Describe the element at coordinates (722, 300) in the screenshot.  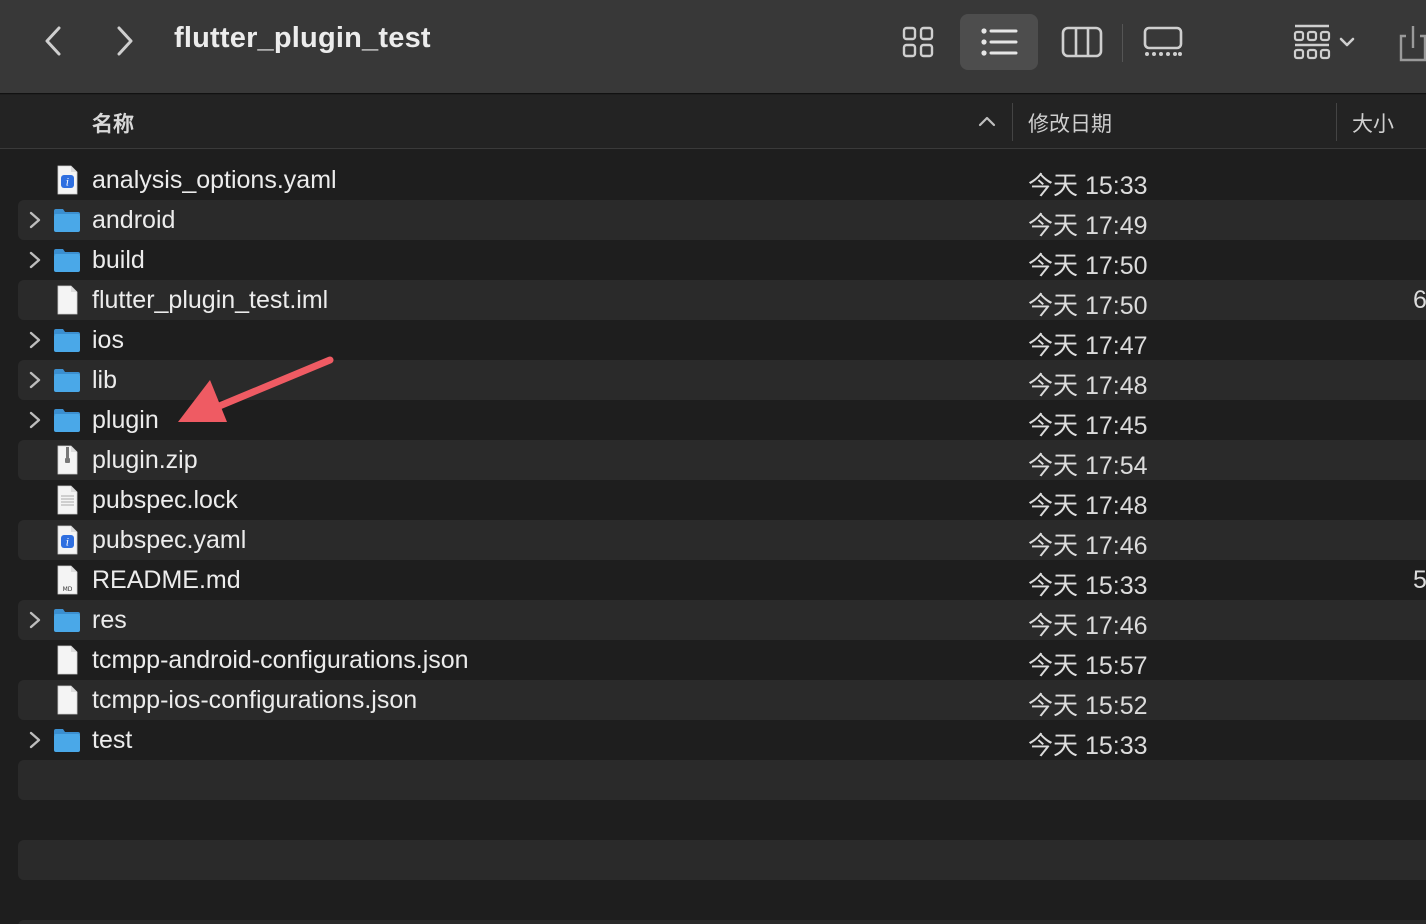
I see `file-row: flutter_plugin_test.iml 今天 17:50 6` at that location.